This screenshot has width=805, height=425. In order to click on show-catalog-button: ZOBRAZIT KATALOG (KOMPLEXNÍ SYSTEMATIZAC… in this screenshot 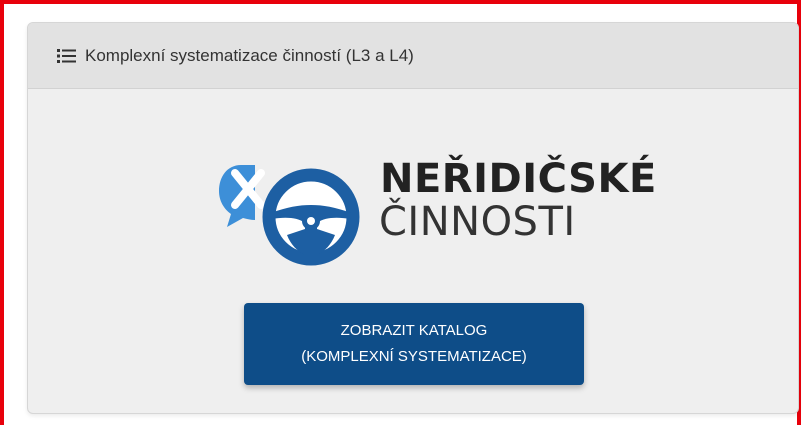, I will do `click(414, 344)`.